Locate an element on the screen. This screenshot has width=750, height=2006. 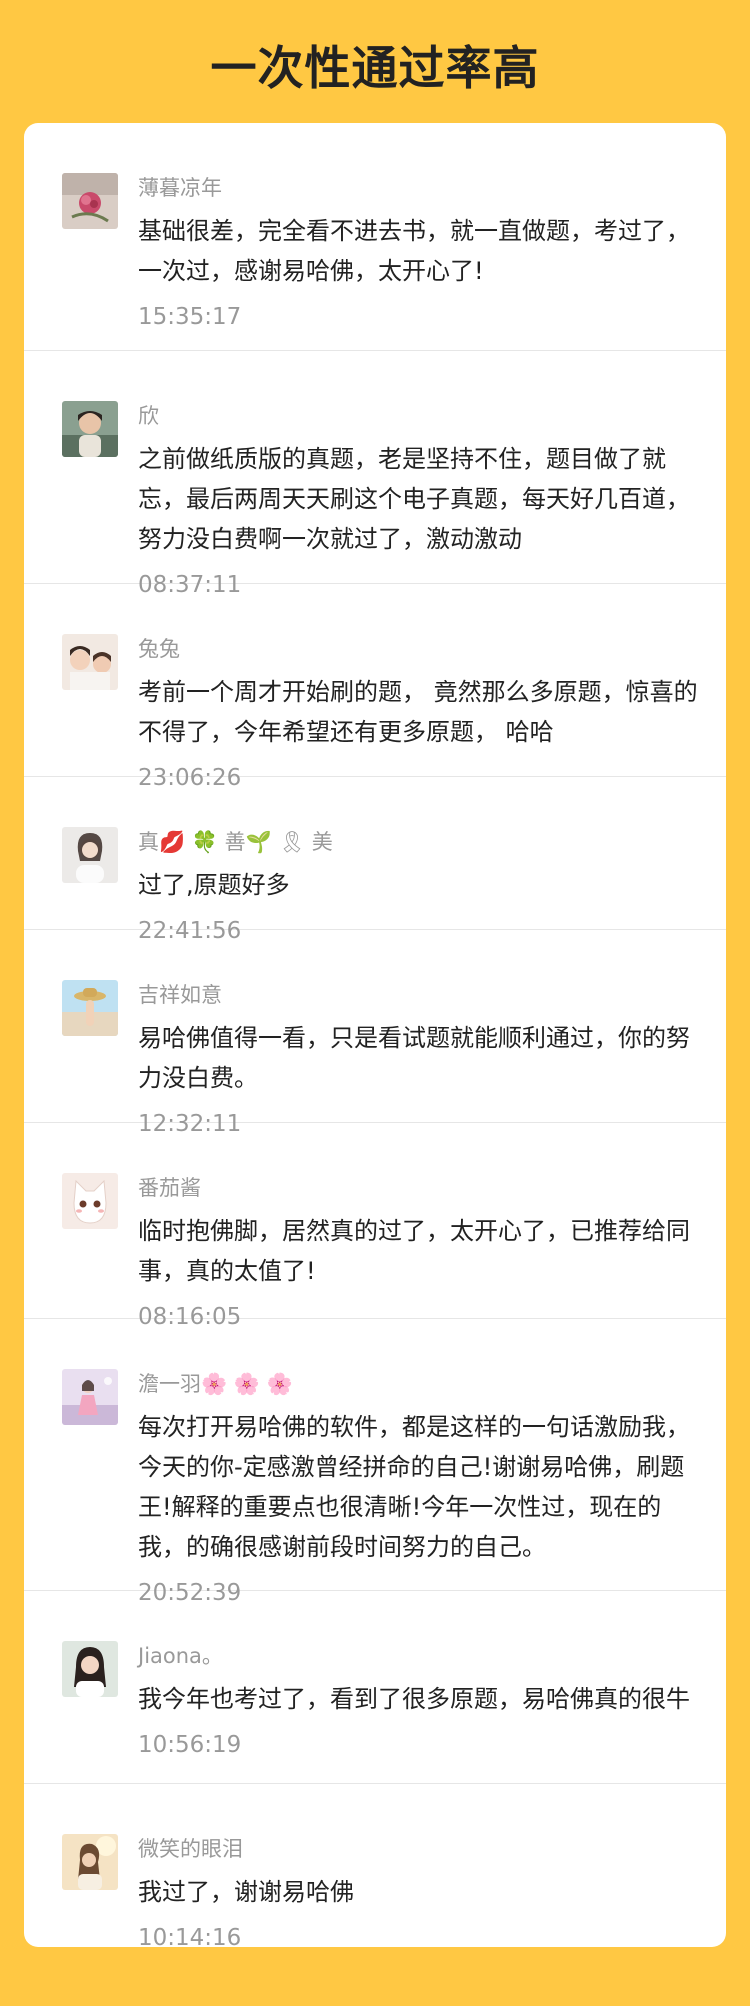
avatar-flower-image is located at coordinates (90, 201).